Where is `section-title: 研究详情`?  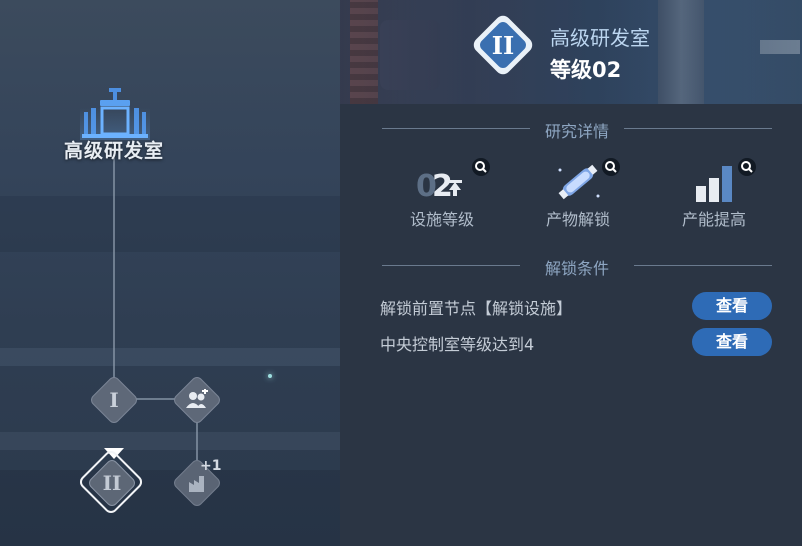 section-title: 研究详情 is located at coordinates (576, 131).